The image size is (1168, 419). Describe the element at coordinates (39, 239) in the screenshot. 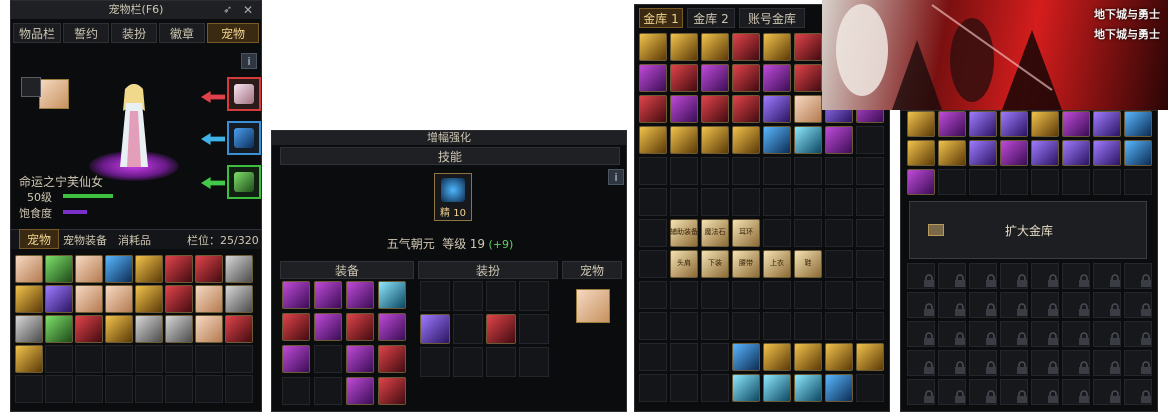

I see `sub-tab-pet: 宠物` at that location.